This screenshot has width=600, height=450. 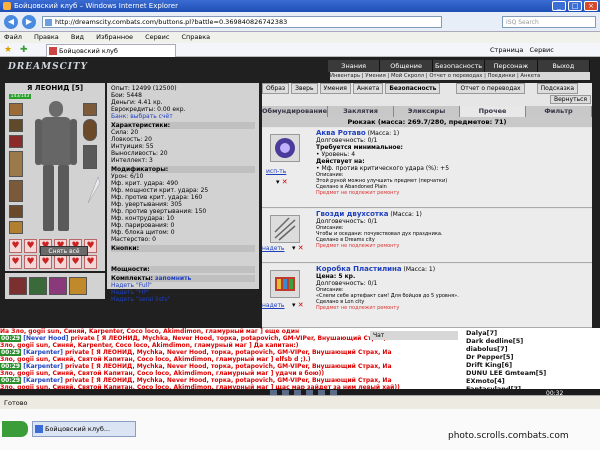 I want to click on remember-set-link: запомнить, so click(x=173, y=278).